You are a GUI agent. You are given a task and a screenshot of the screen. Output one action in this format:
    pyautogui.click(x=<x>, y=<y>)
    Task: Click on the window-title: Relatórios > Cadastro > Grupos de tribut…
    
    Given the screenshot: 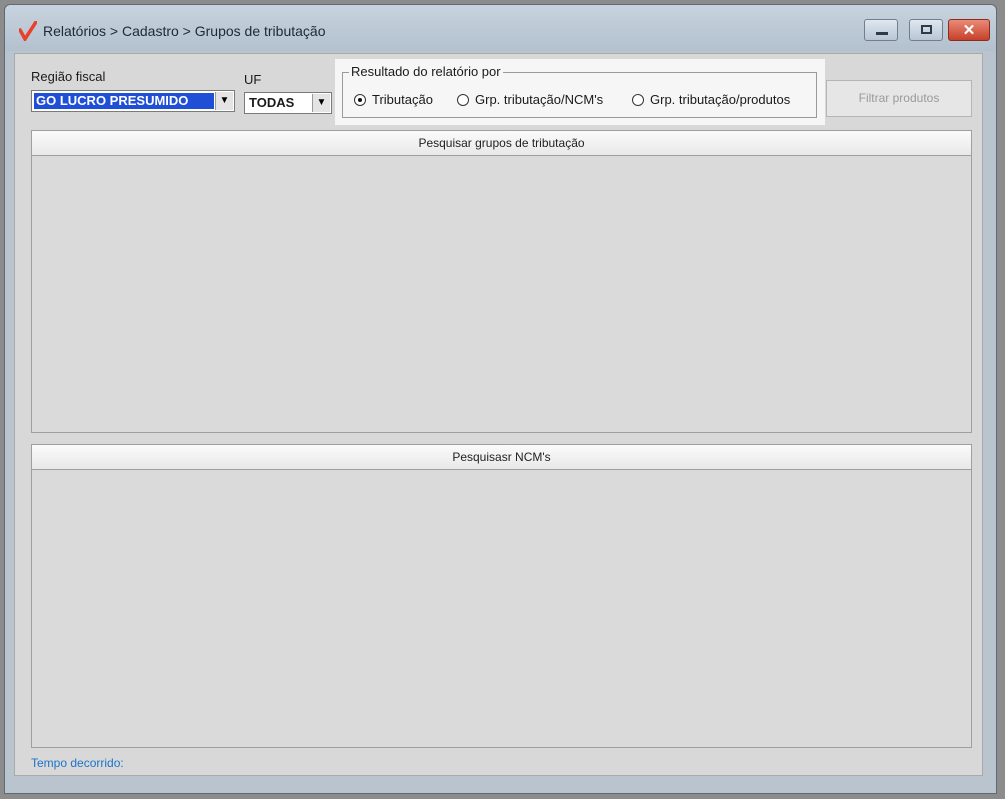 What is the action you would take?
    pyautogui.click(x=184, y=31)
    